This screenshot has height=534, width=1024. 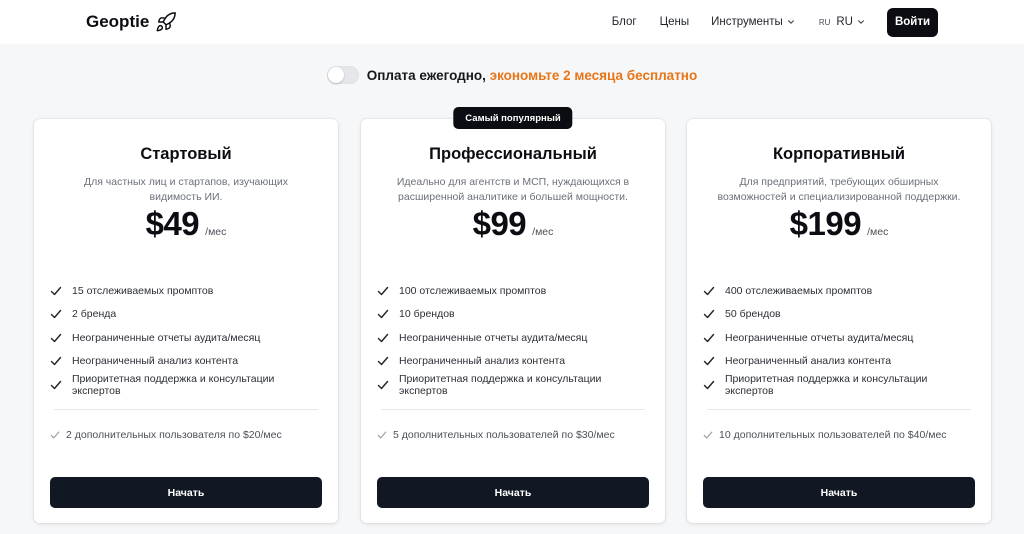 What do you see at coordinates (912, 22) in the screenshot?
I see `login-button: Войти` at bounding box center [912, 22].